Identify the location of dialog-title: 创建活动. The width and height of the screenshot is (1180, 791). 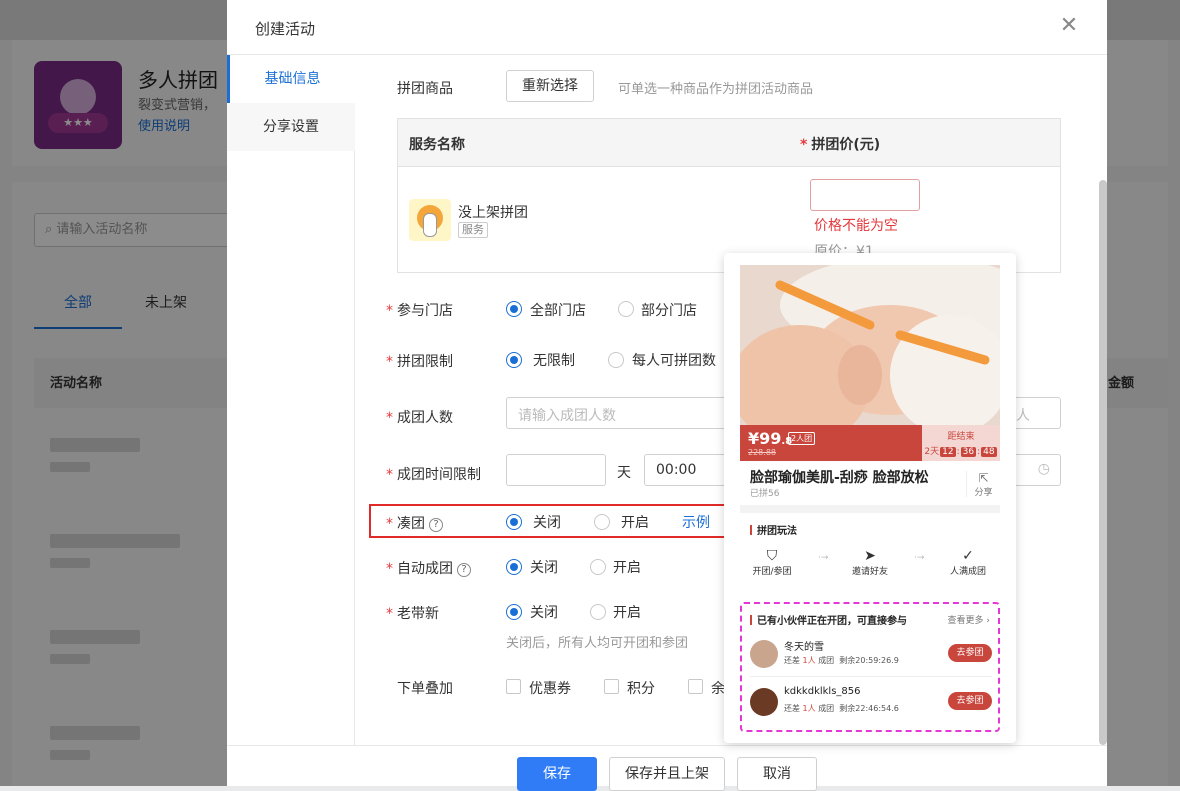
(285, 29).